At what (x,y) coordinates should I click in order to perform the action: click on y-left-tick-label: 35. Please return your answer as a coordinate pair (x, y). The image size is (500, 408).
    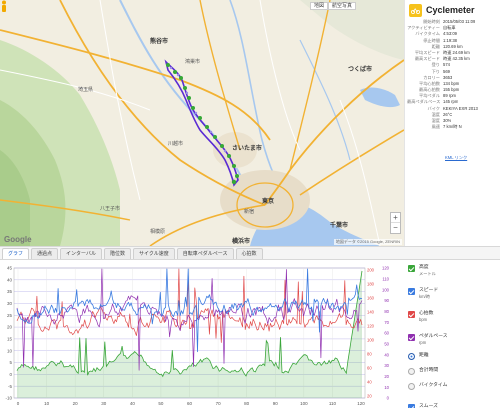
    Looking at the image, I should click on (10, 291).